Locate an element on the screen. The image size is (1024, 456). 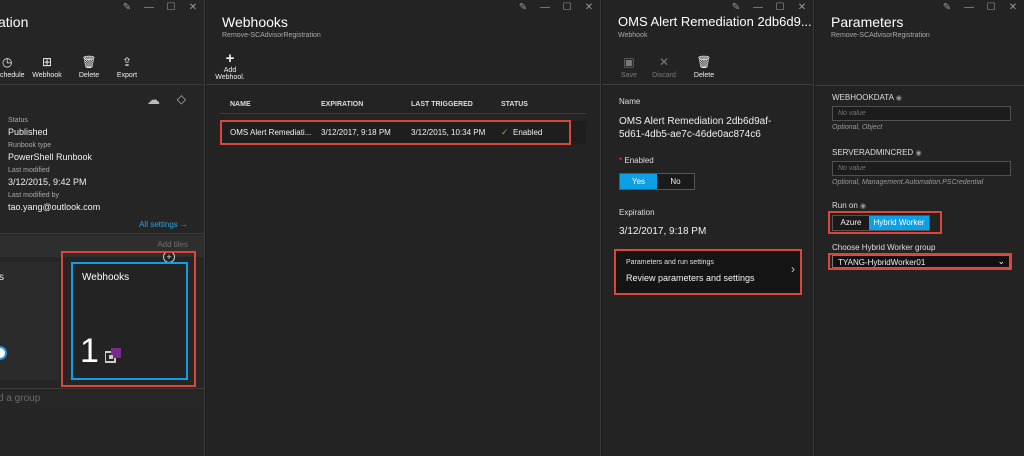
required-marker: * is located at coordinates (621, 160).